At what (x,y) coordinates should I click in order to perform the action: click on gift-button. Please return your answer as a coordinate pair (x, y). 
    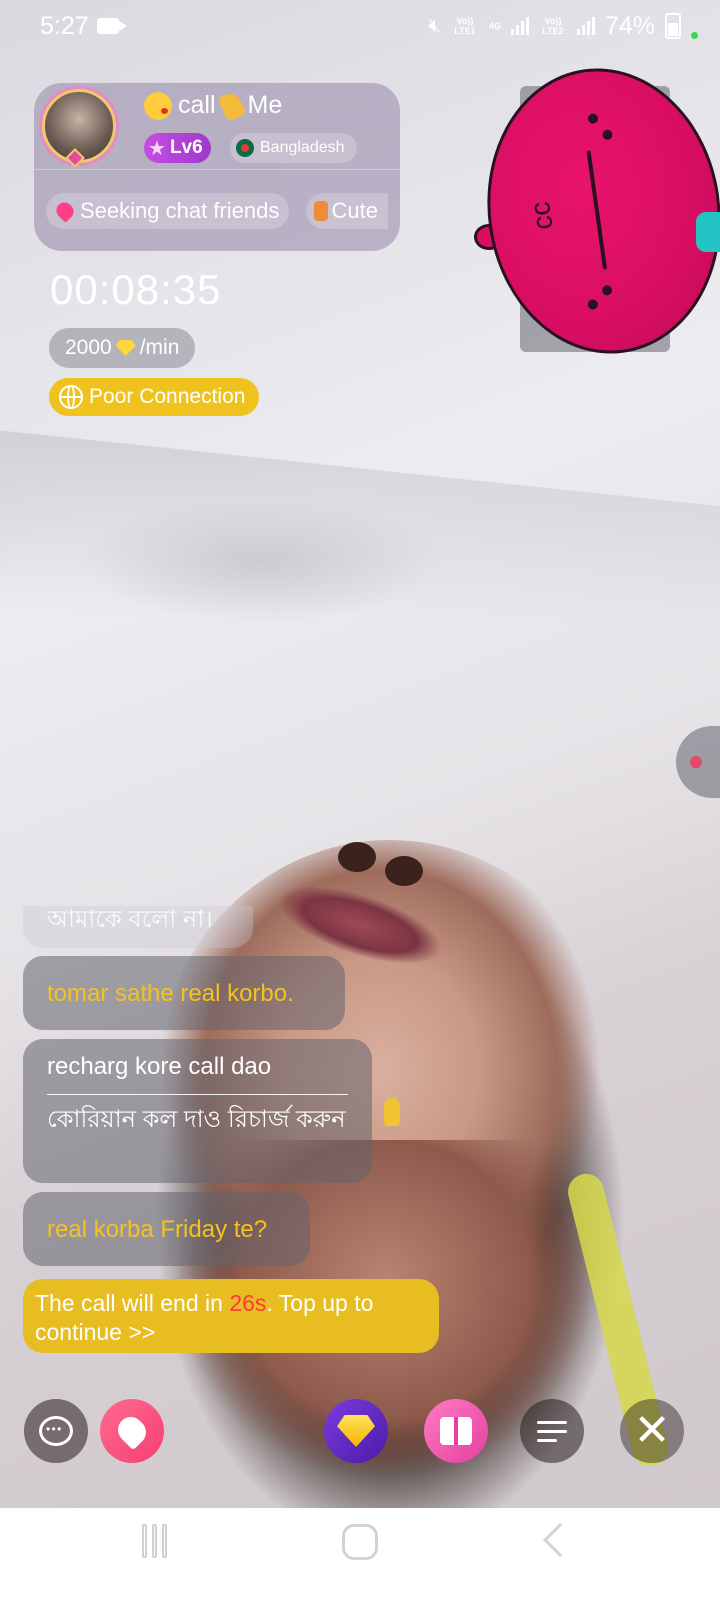
    Looking at the image, I should click on (456, 1431).